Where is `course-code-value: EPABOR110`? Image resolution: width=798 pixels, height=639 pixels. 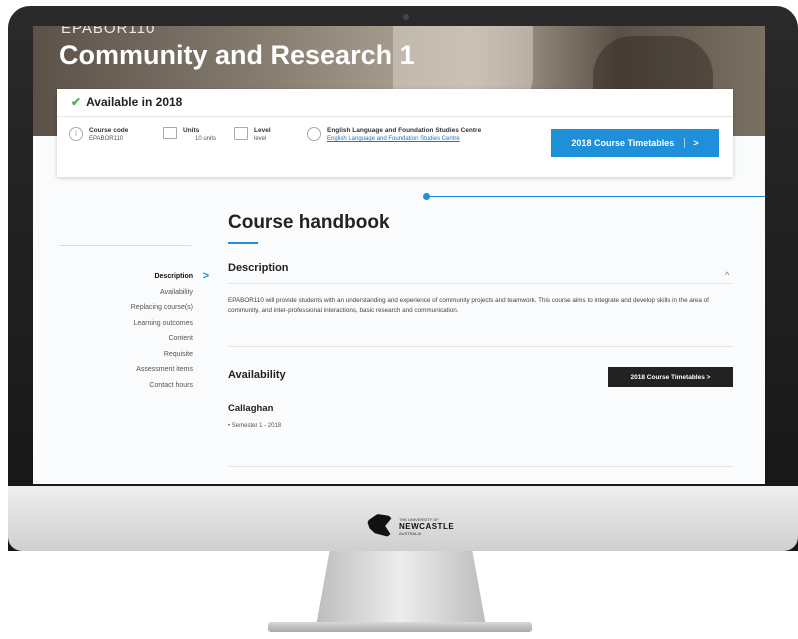
course-code-value: EPABOR110 is located at coordinates (106, 139).